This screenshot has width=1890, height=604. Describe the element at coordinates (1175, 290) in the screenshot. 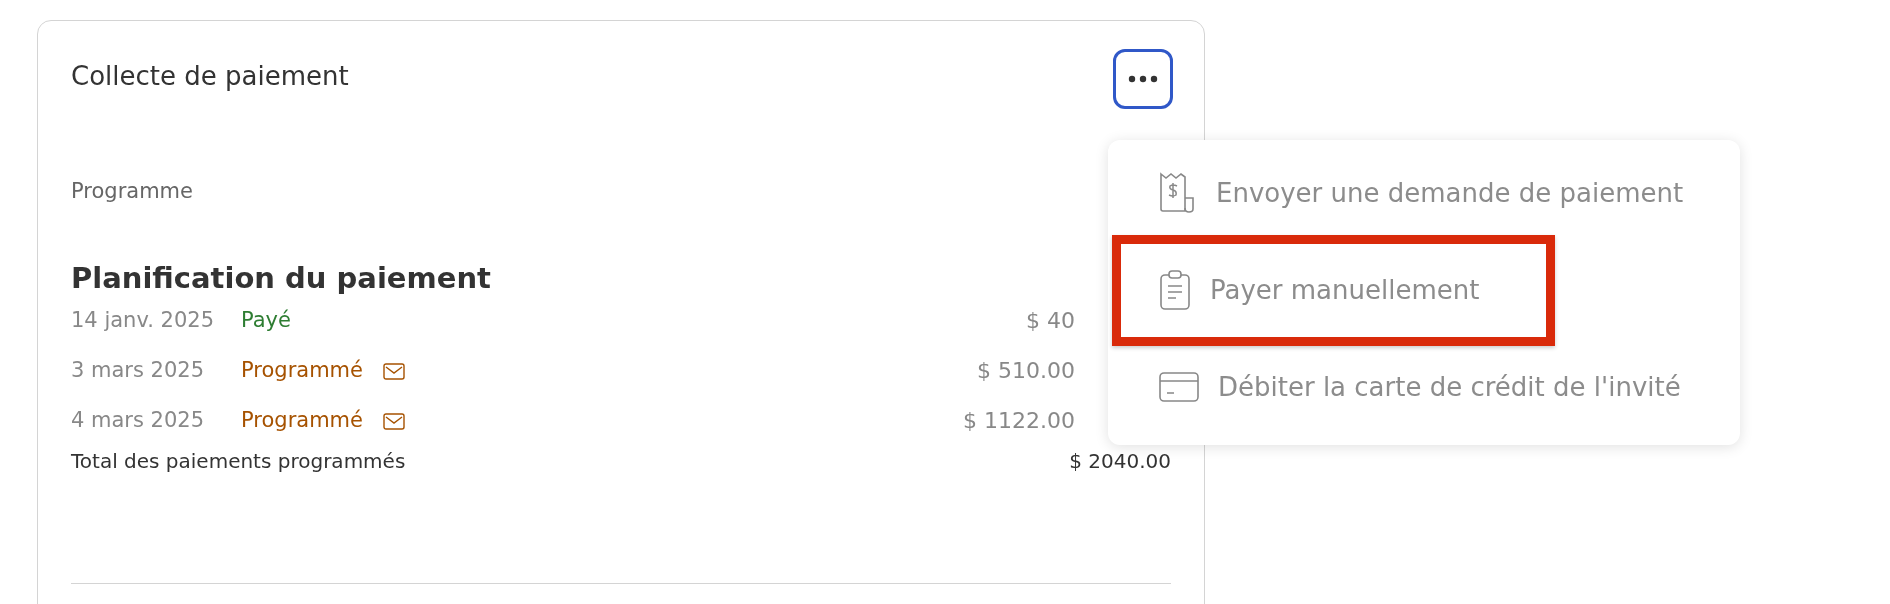

I see `clipboard-icon` at that location.